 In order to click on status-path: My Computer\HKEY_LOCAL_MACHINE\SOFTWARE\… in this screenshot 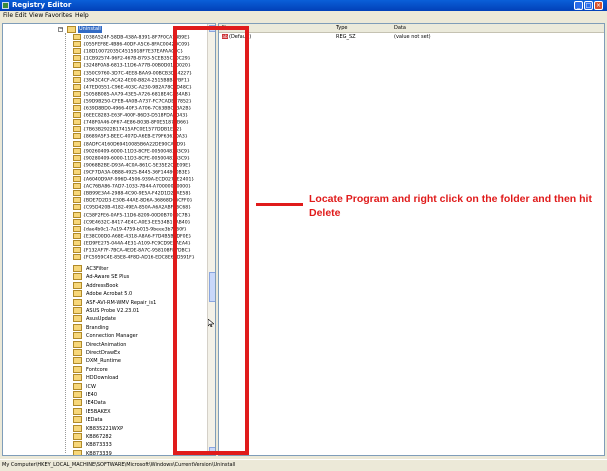, I will do `click(119, 465)`.